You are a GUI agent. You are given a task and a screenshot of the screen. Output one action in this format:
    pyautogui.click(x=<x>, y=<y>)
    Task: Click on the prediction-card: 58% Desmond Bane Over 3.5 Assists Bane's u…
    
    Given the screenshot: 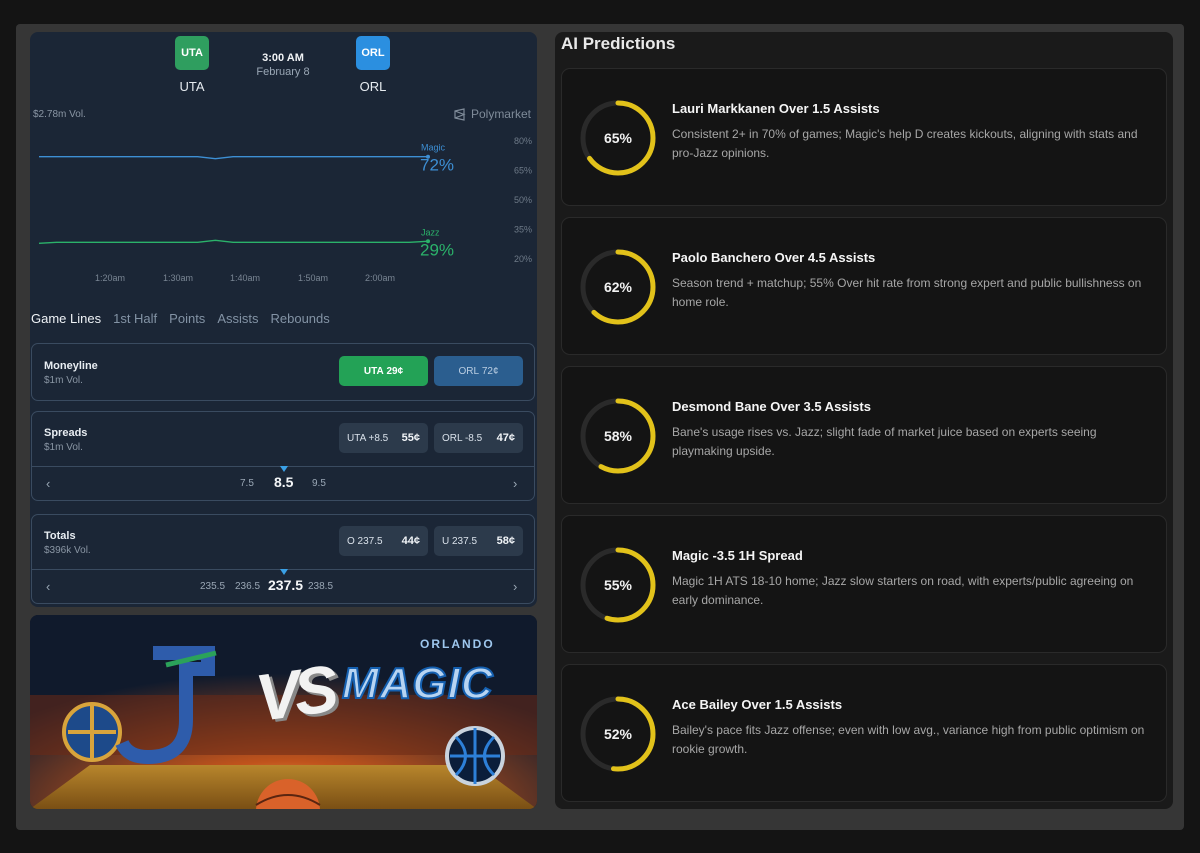 What is the action you would take?
    pyautogui.click(x=864, y=435)
    